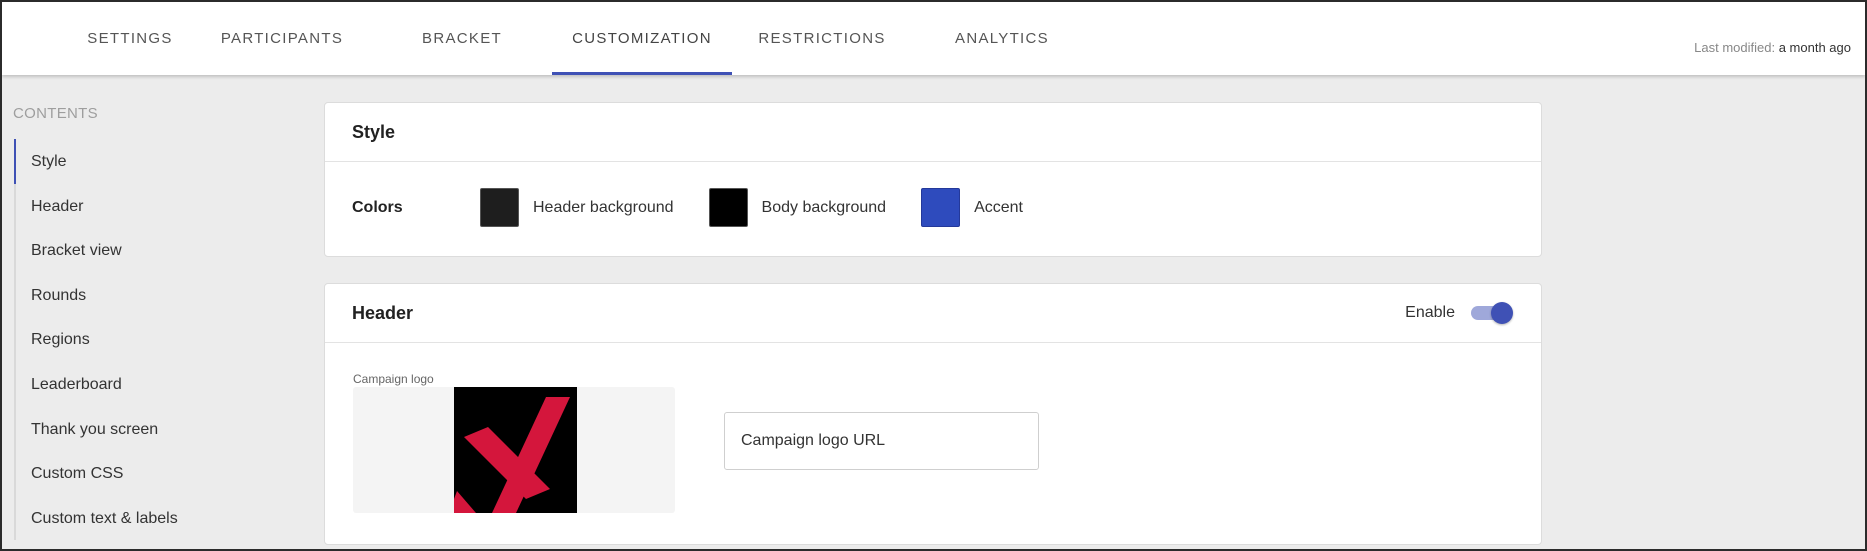 Image resolution: width=1867 pixels, height=551 pixels. I want to click on toc-item-custom-css: Custom CSS, so click(139, 473).